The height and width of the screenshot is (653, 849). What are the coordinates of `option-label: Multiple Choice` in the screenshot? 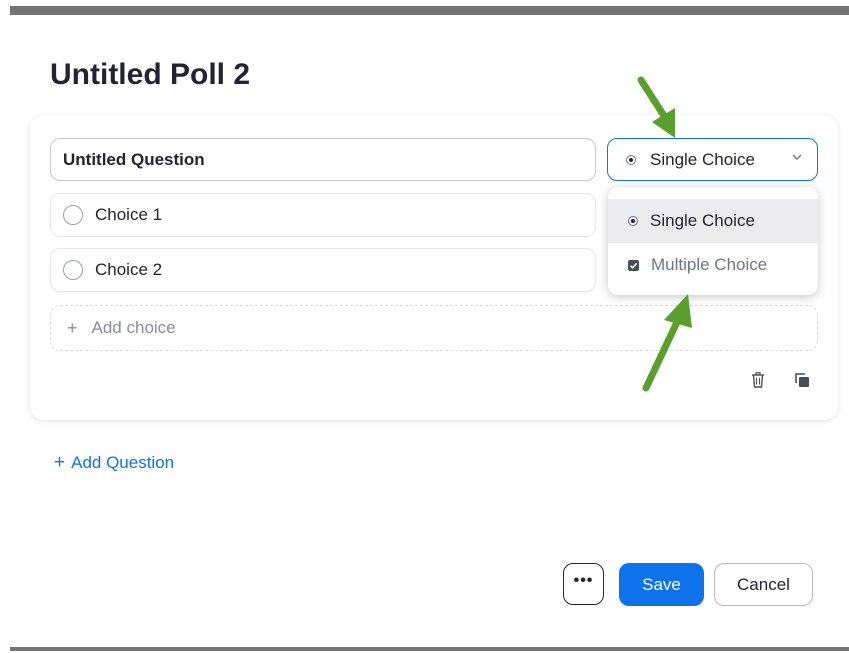 It's located at (709, 264).